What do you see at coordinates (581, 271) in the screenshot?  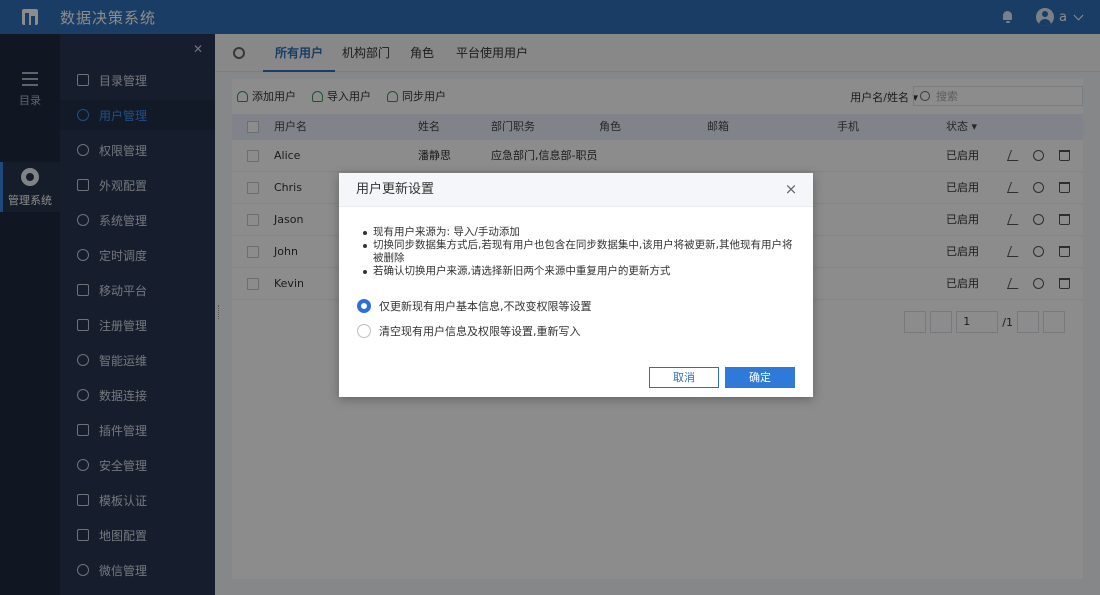 I see `note-item: 若确认切换用户来源,请选择新旧两个来源中重复用户的更新方式` at bounding box center [581, 271].